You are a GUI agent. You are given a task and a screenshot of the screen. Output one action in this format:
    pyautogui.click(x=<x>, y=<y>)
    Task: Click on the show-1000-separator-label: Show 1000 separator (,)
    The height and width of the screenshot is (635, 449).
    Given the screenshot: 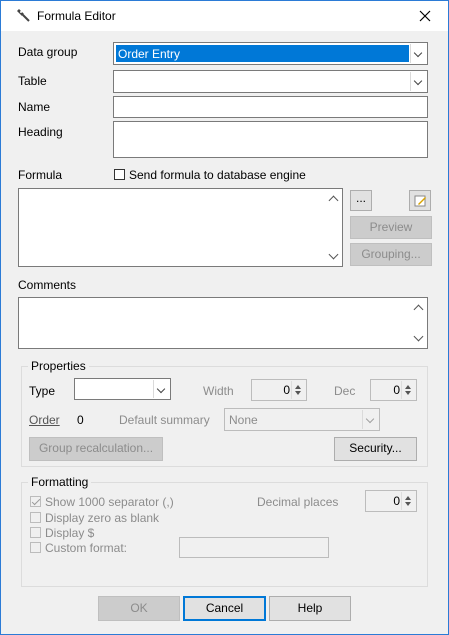 What is the action you would take?
    pyautogui.click(x=109, y=502)
    